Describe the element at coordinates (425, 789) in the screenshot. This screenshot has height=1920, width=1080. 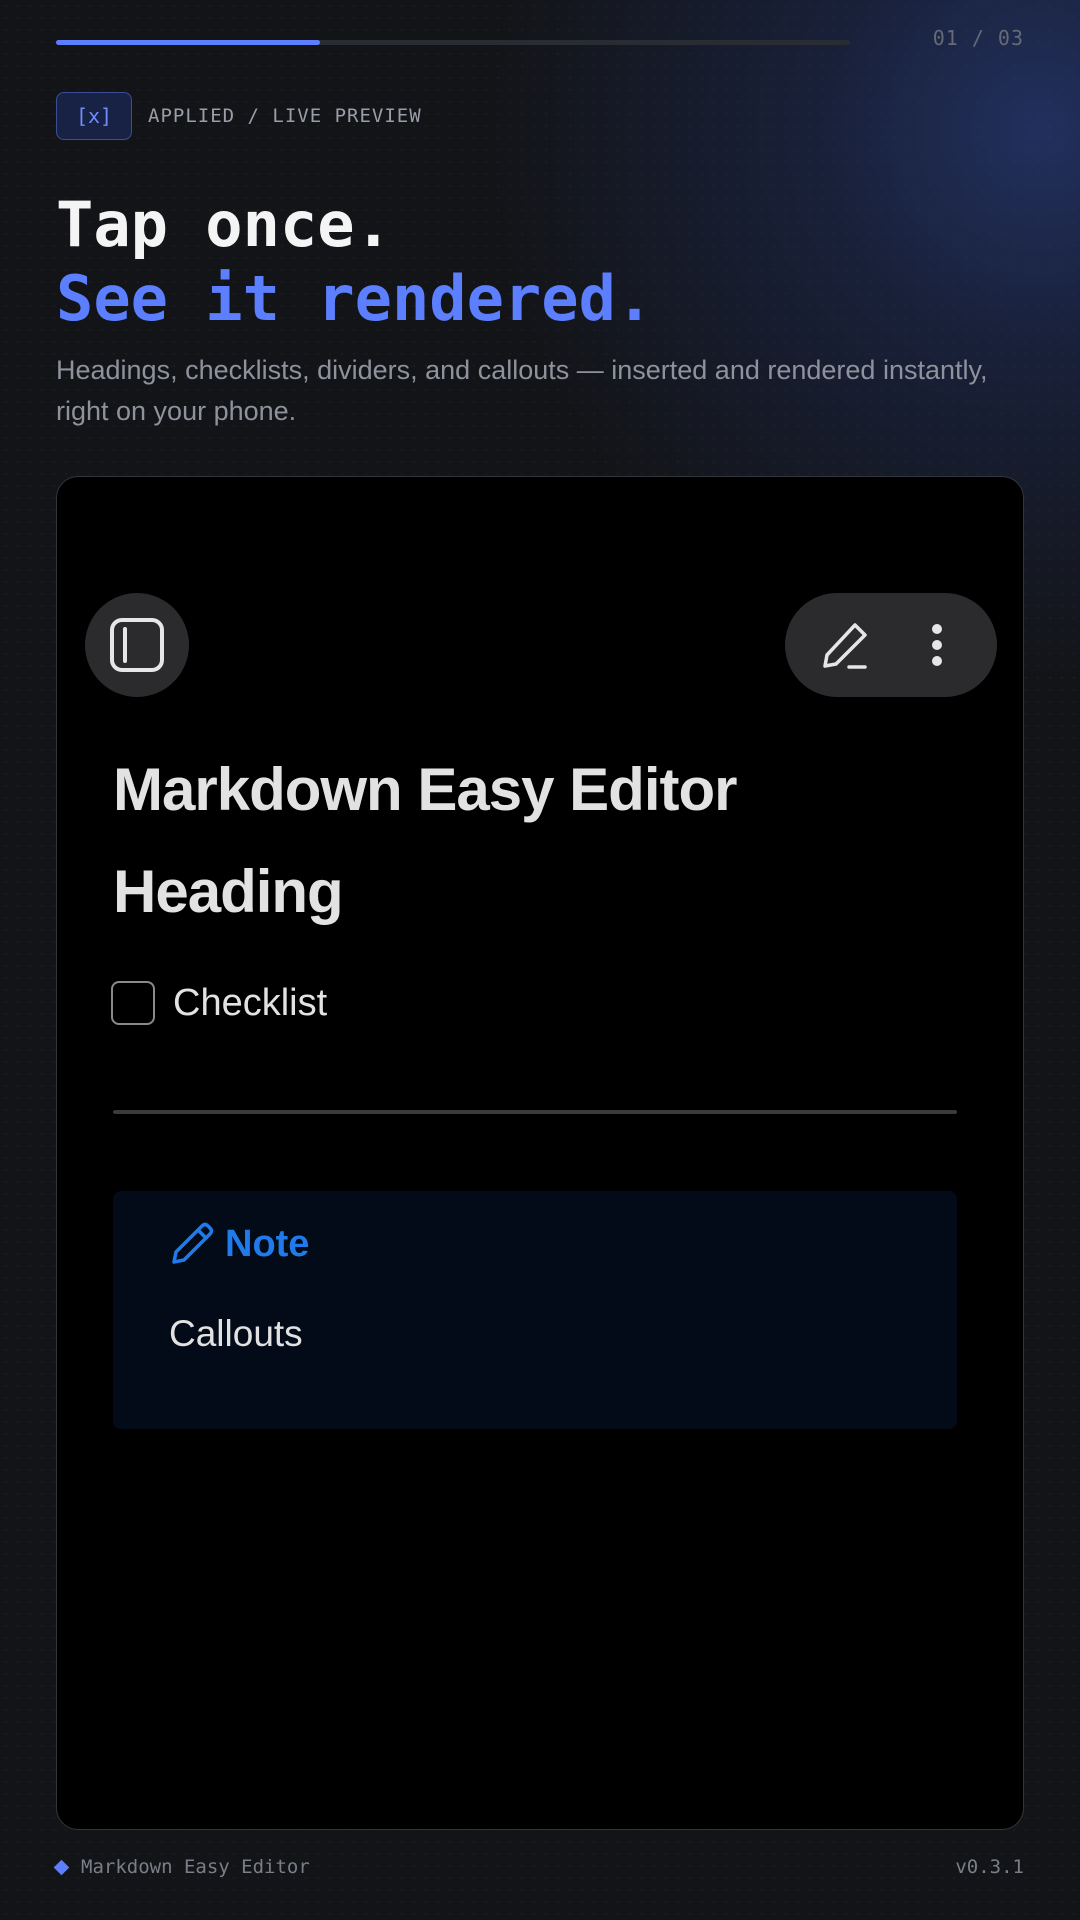
I see `rendered-heading-1: Markdown Easy Editor` at that location.